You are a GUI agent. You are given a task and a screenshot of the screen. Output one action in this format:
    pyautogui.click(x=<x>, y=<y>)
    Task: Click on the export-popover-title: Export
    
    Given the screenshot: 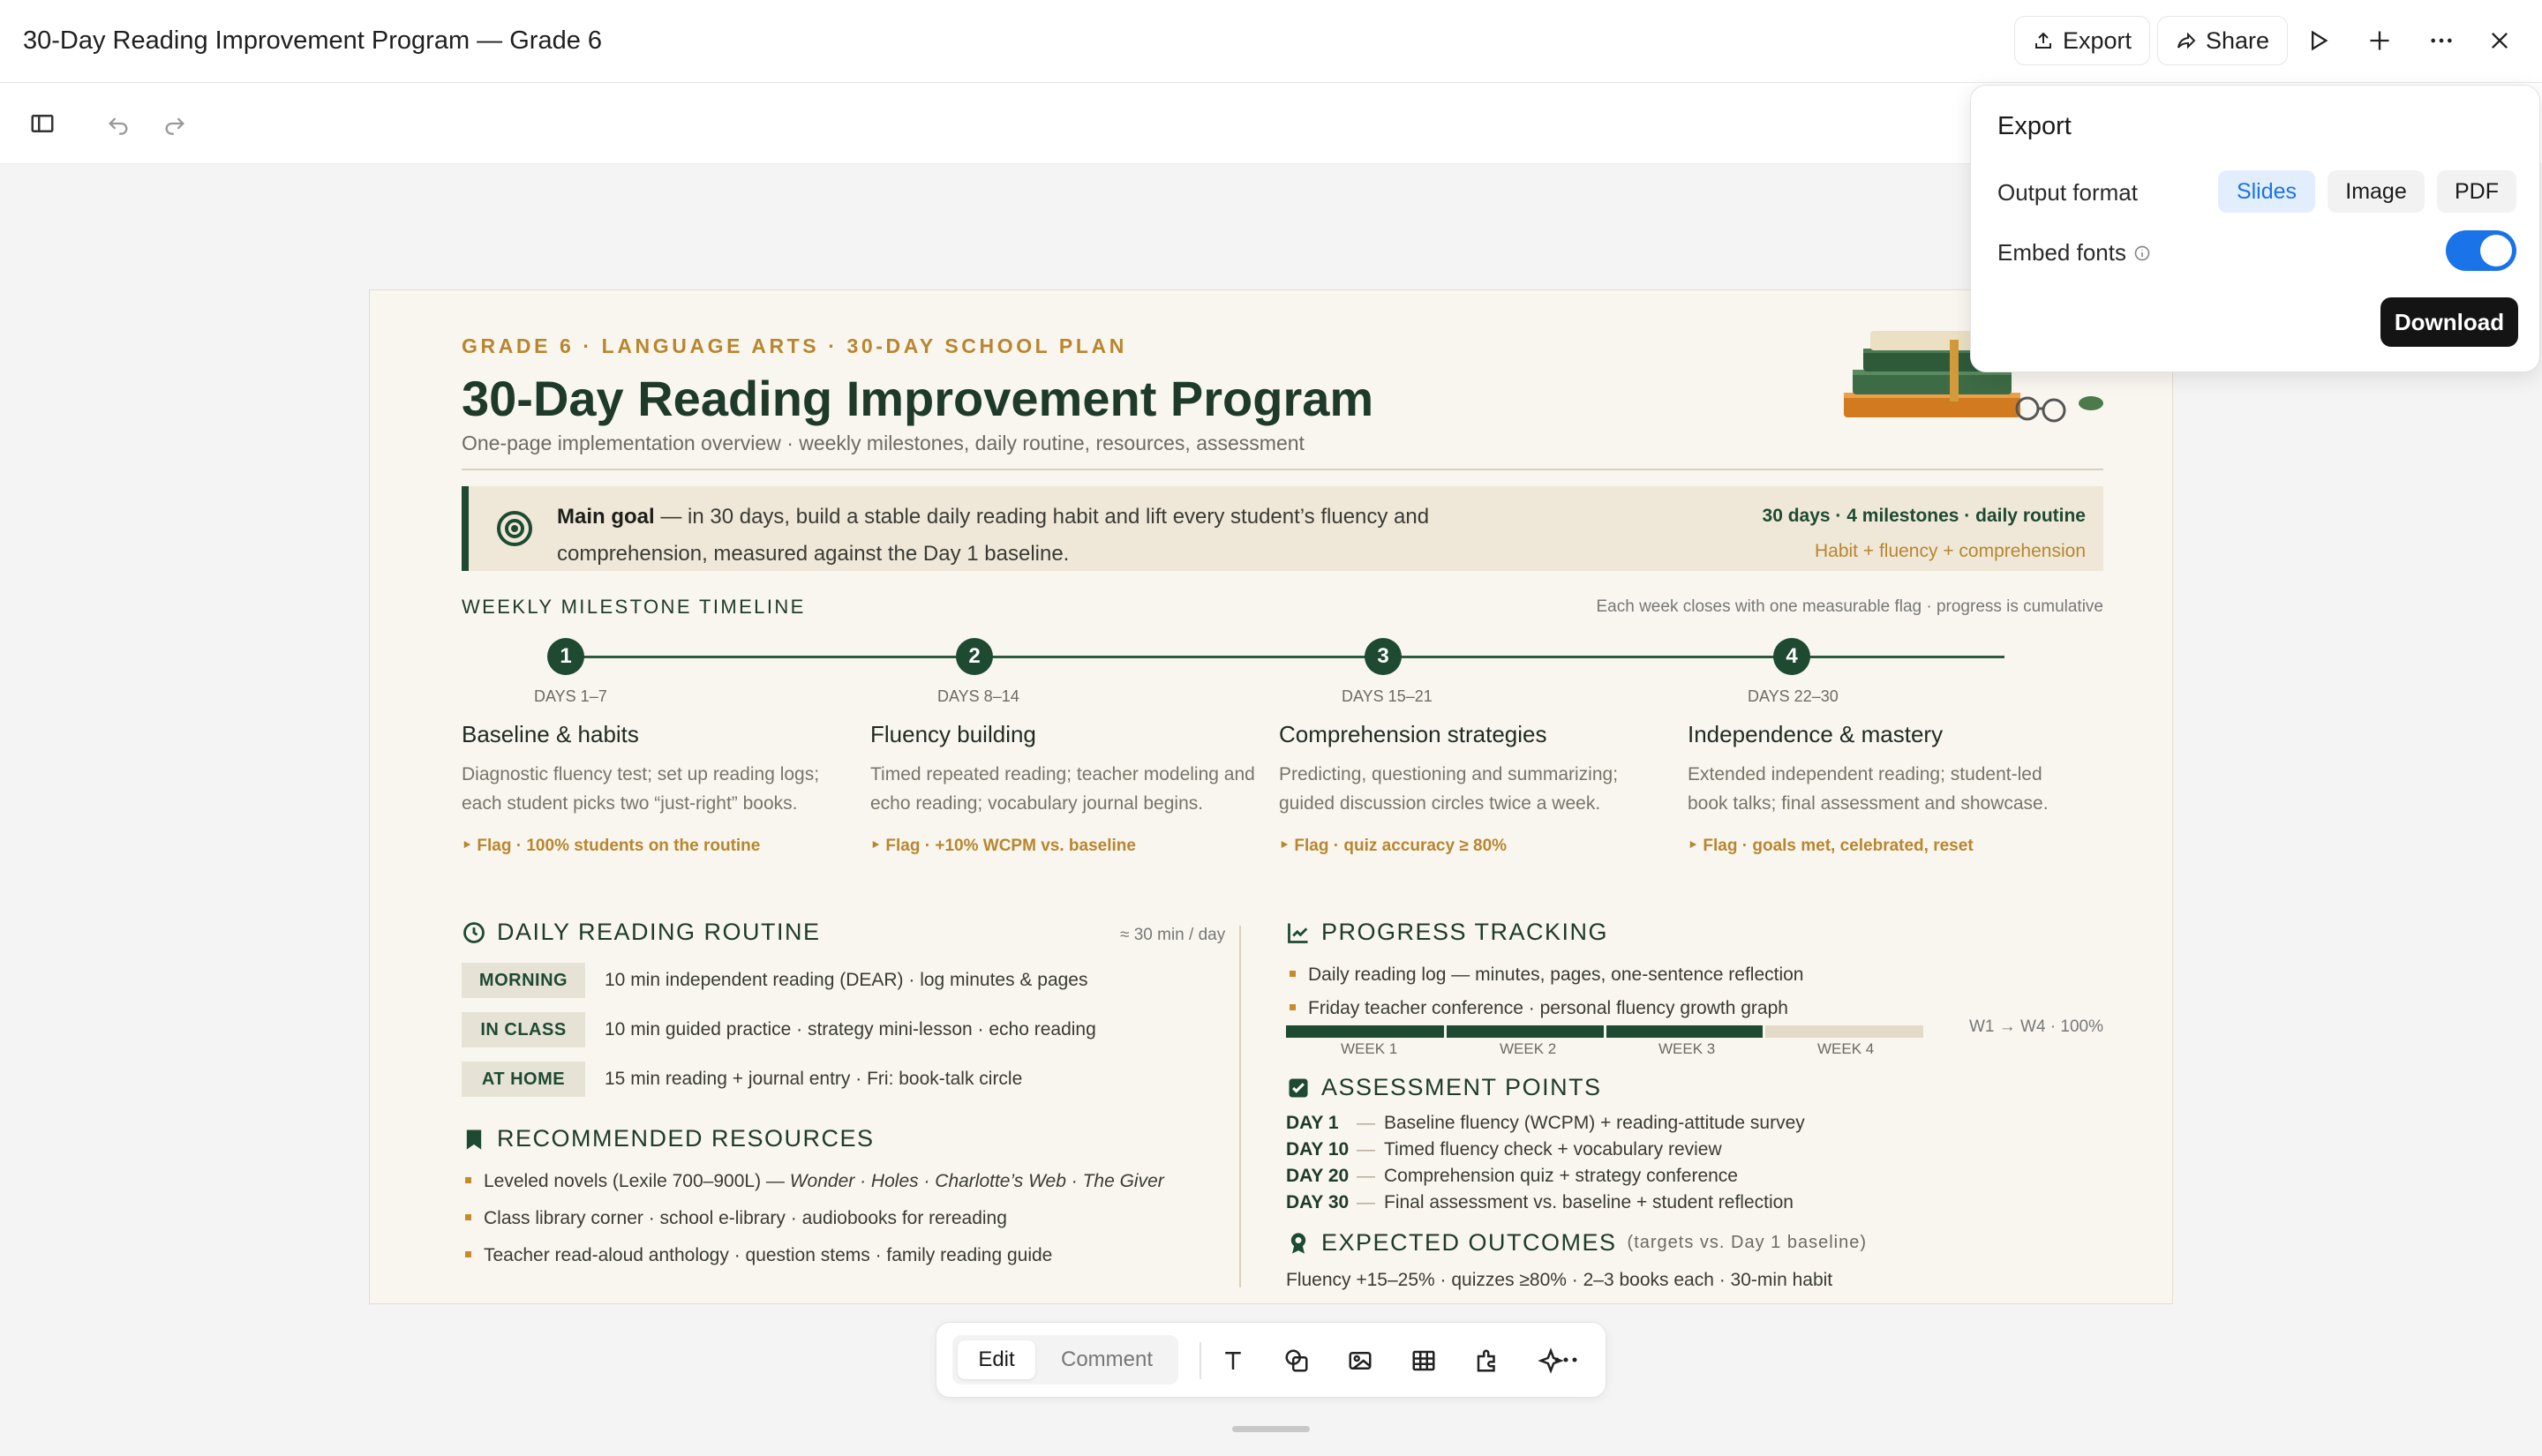 What is the action you would take?
    pyautogui.click(x=2034, y=126)
    